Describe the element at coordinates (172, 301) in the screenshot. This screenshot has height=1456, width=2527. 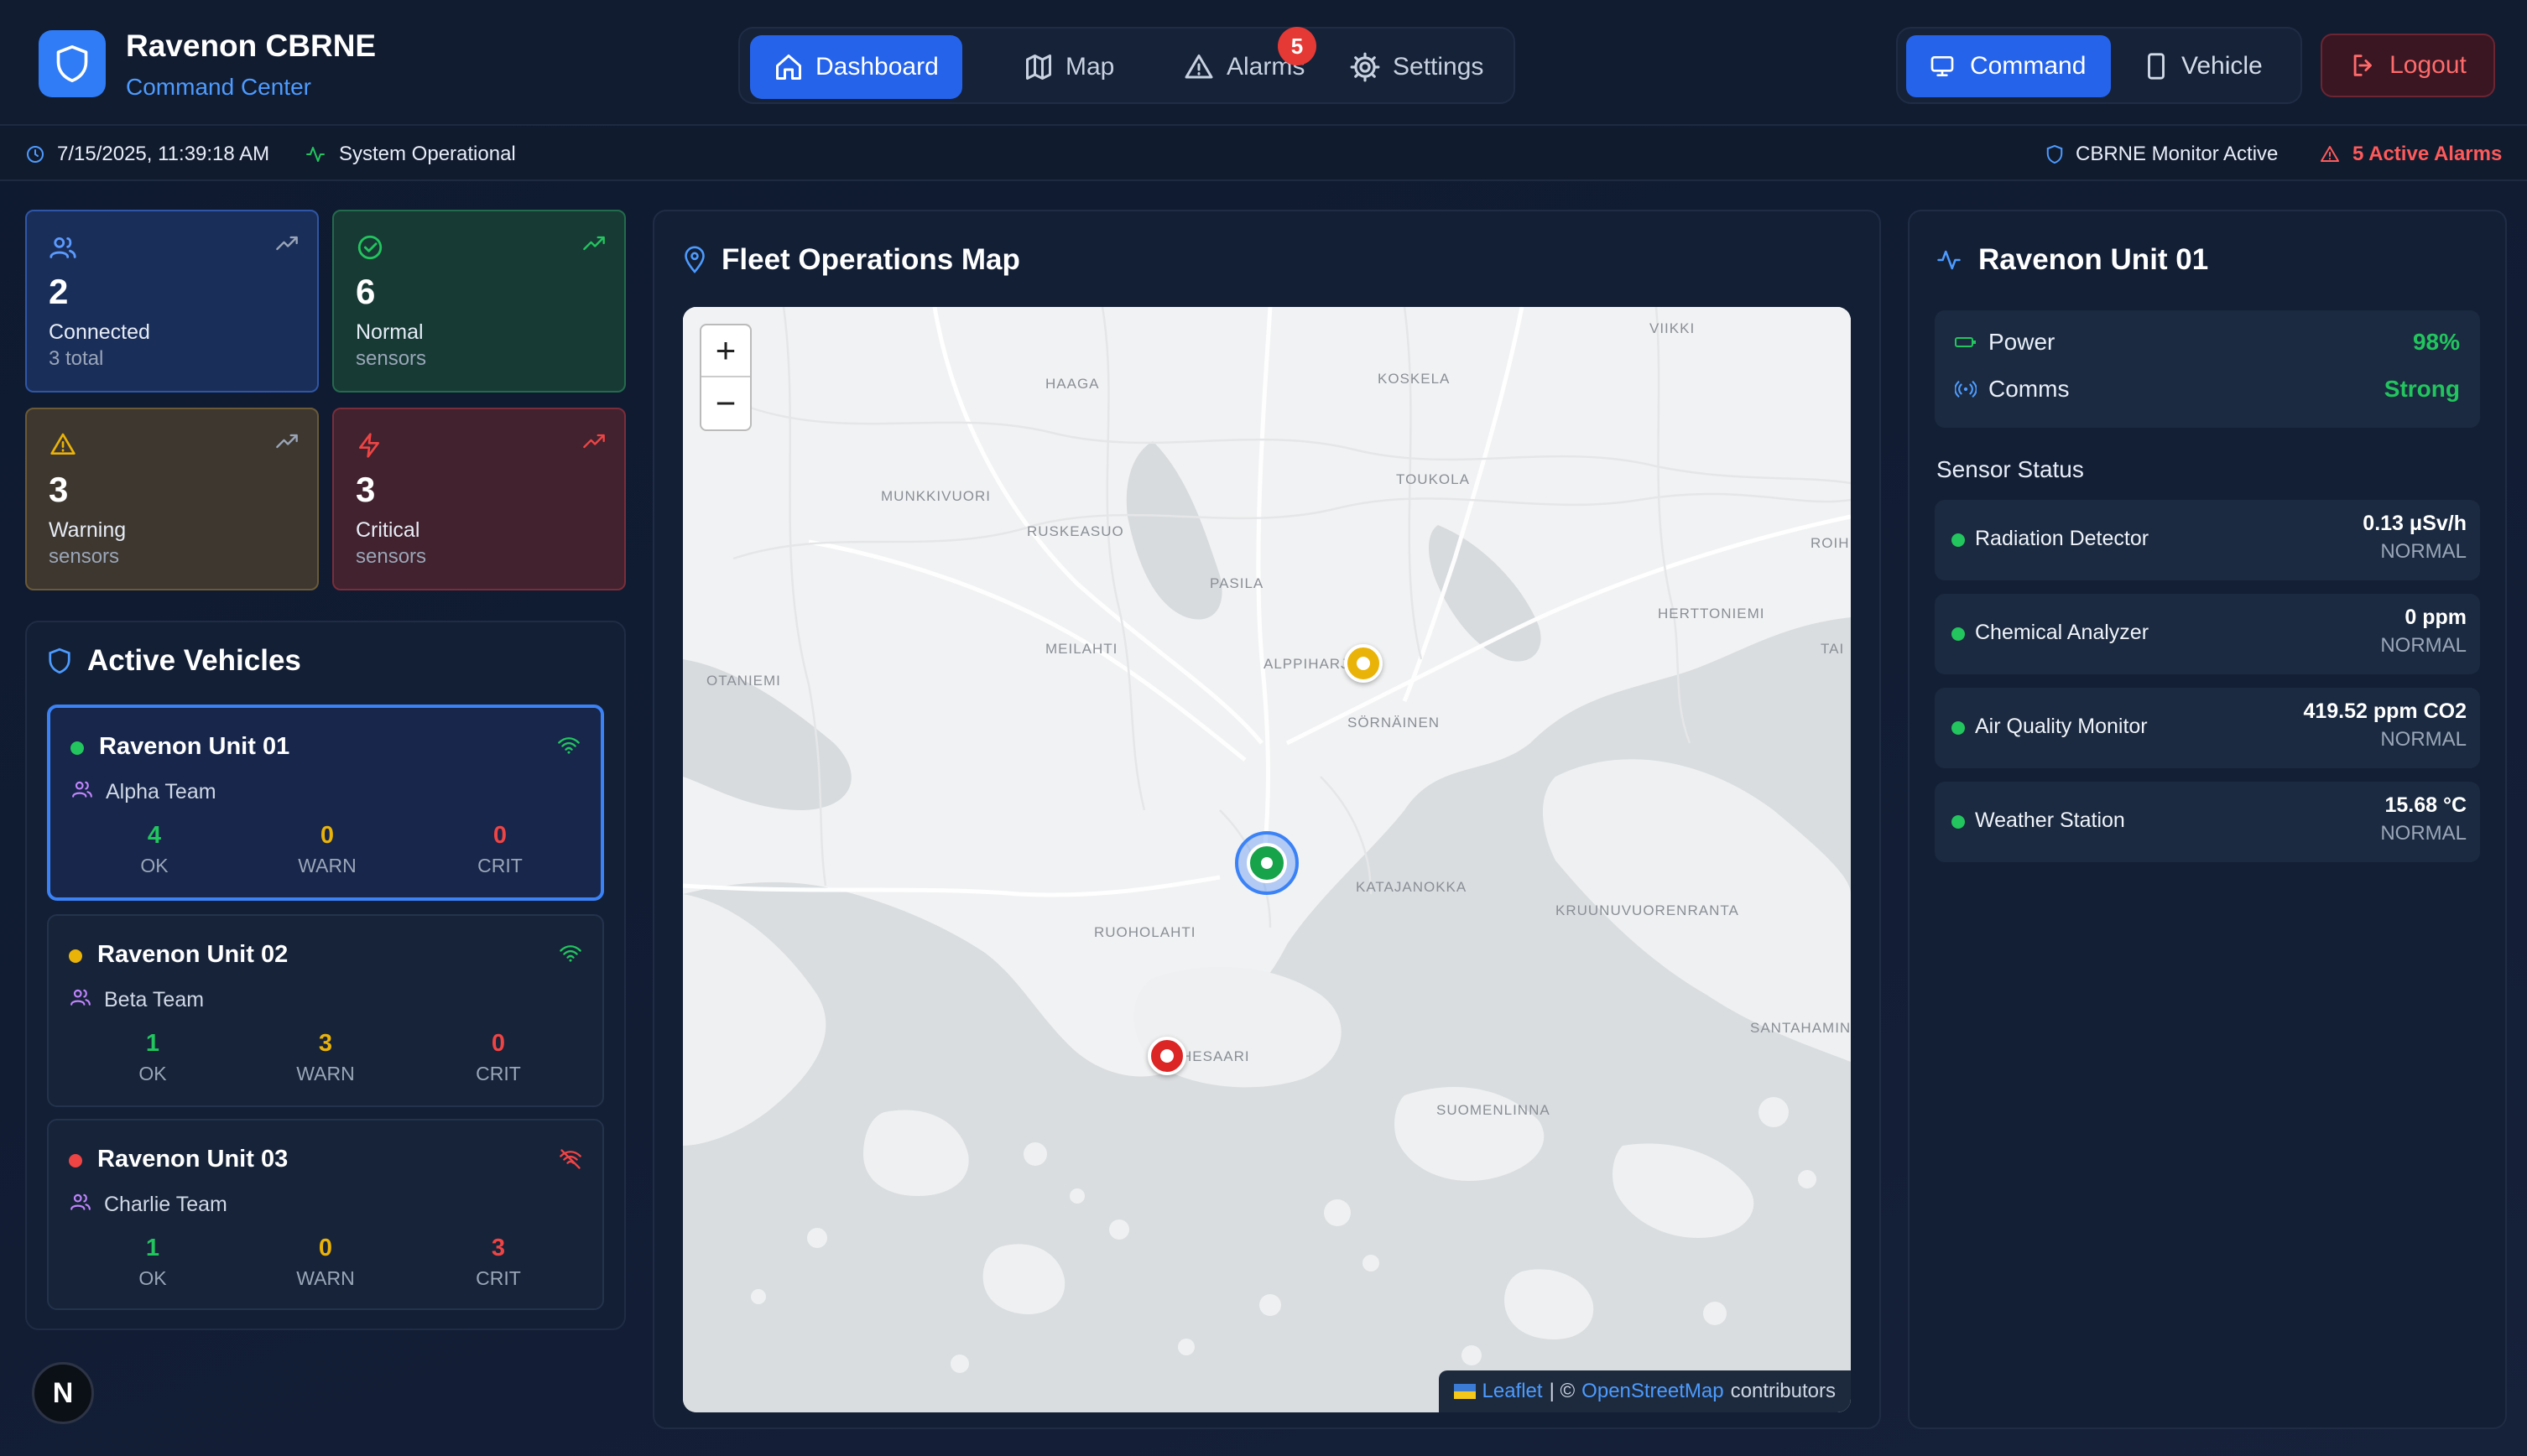
I see `connected-stat-card: 2 Connected 3 total` at that location.